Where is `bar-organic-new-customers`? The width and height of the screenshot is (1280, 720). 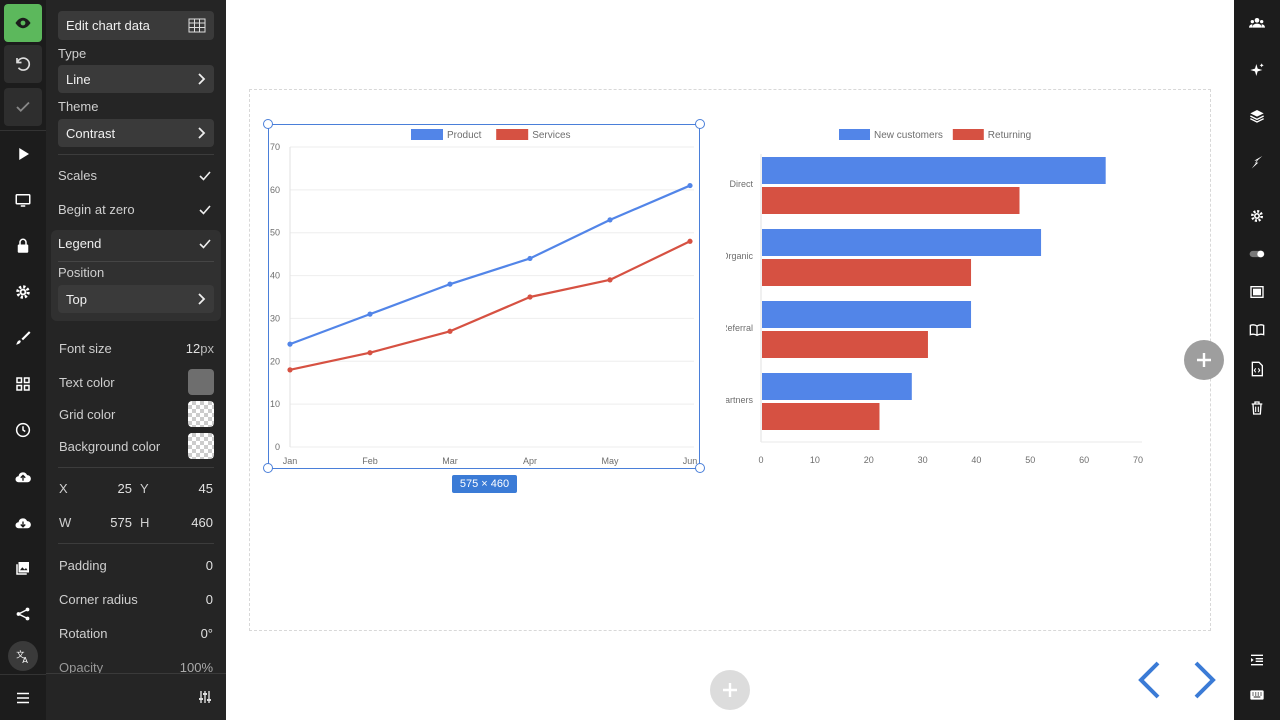 bar-organic-new-customers is located at coordinates (902, 242).